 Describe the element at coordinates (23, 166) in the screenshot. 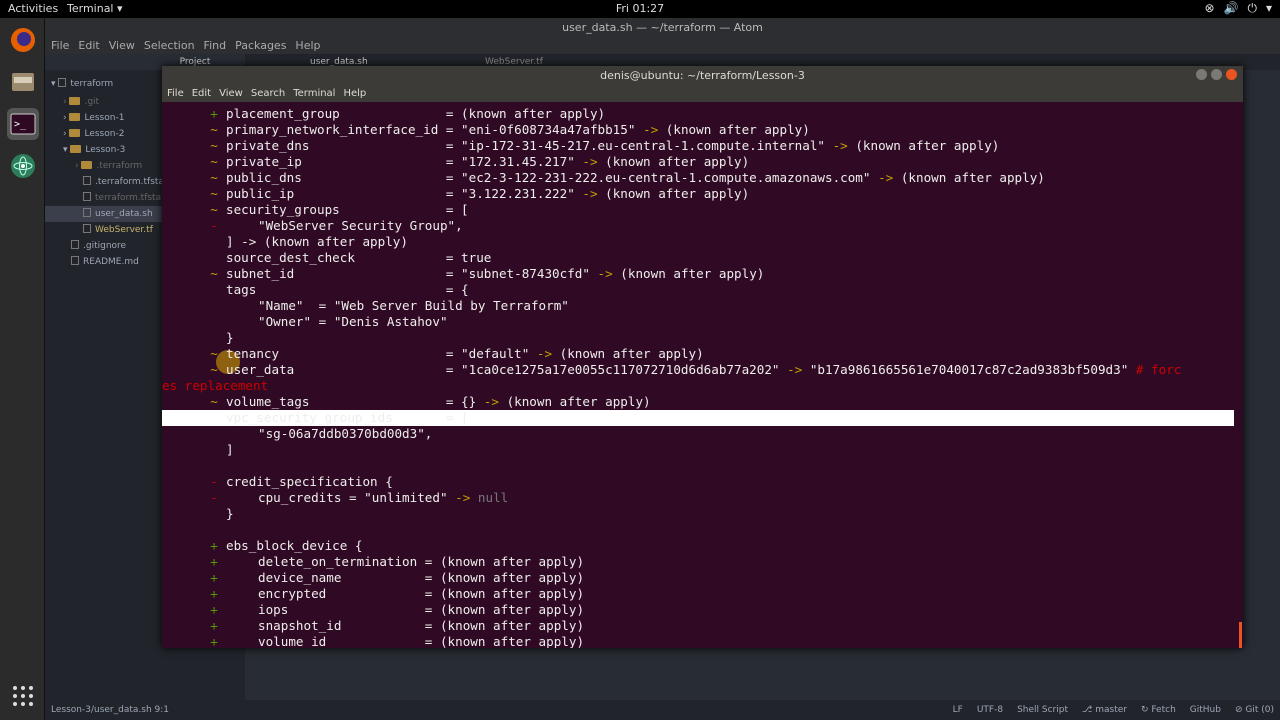

I see `atom-icon` at that location.